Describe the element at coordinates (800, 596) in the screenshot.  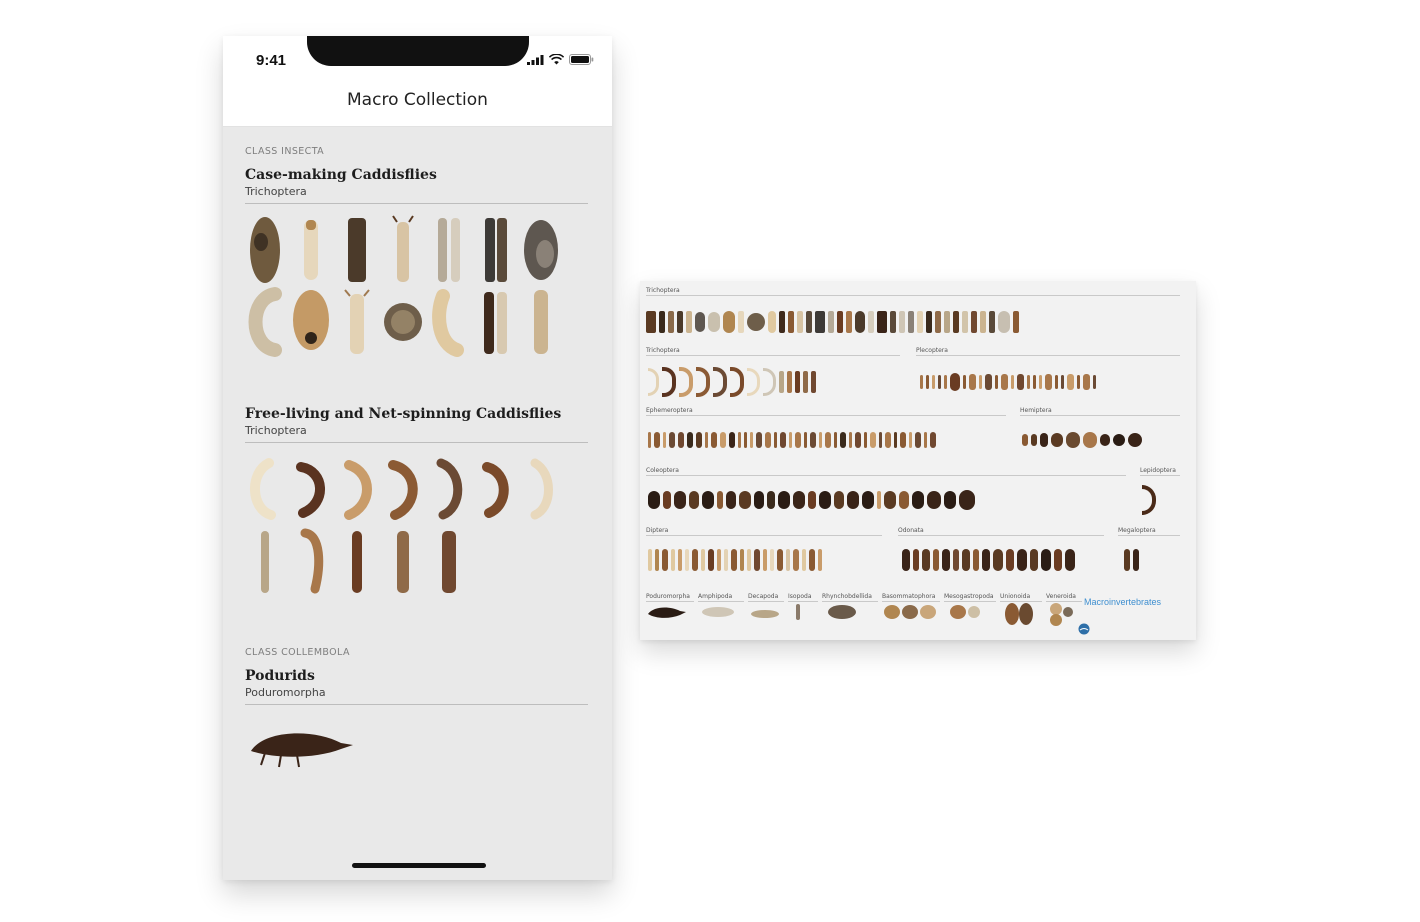
I see `poster-group-title: Isopoda` at that location.